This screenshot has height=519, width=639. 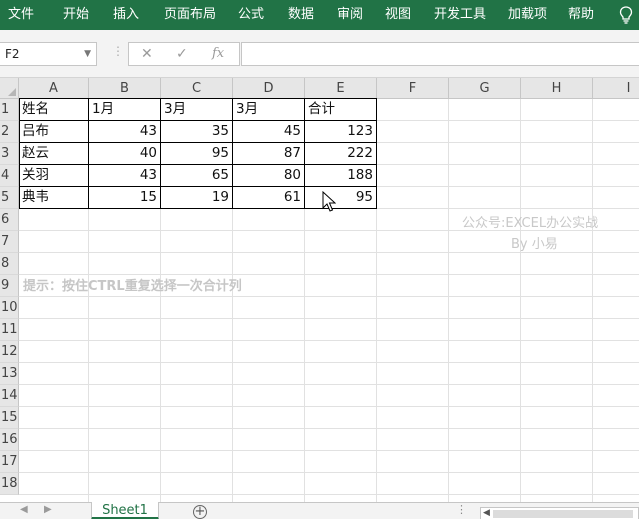 I want to click on scrollbar-thumb, so click(x=563, y=514).